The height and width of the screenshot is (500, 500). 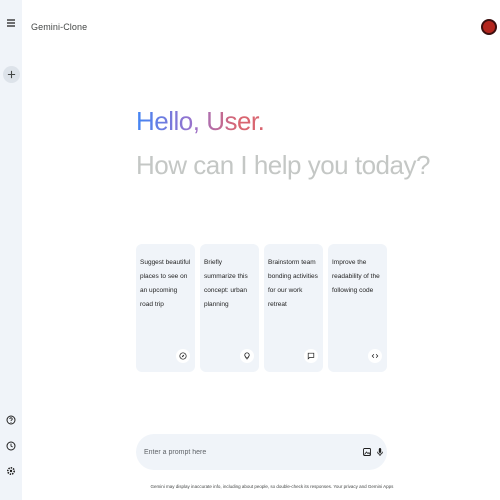 I want to click on message-icon, so click(x=311, y=356).